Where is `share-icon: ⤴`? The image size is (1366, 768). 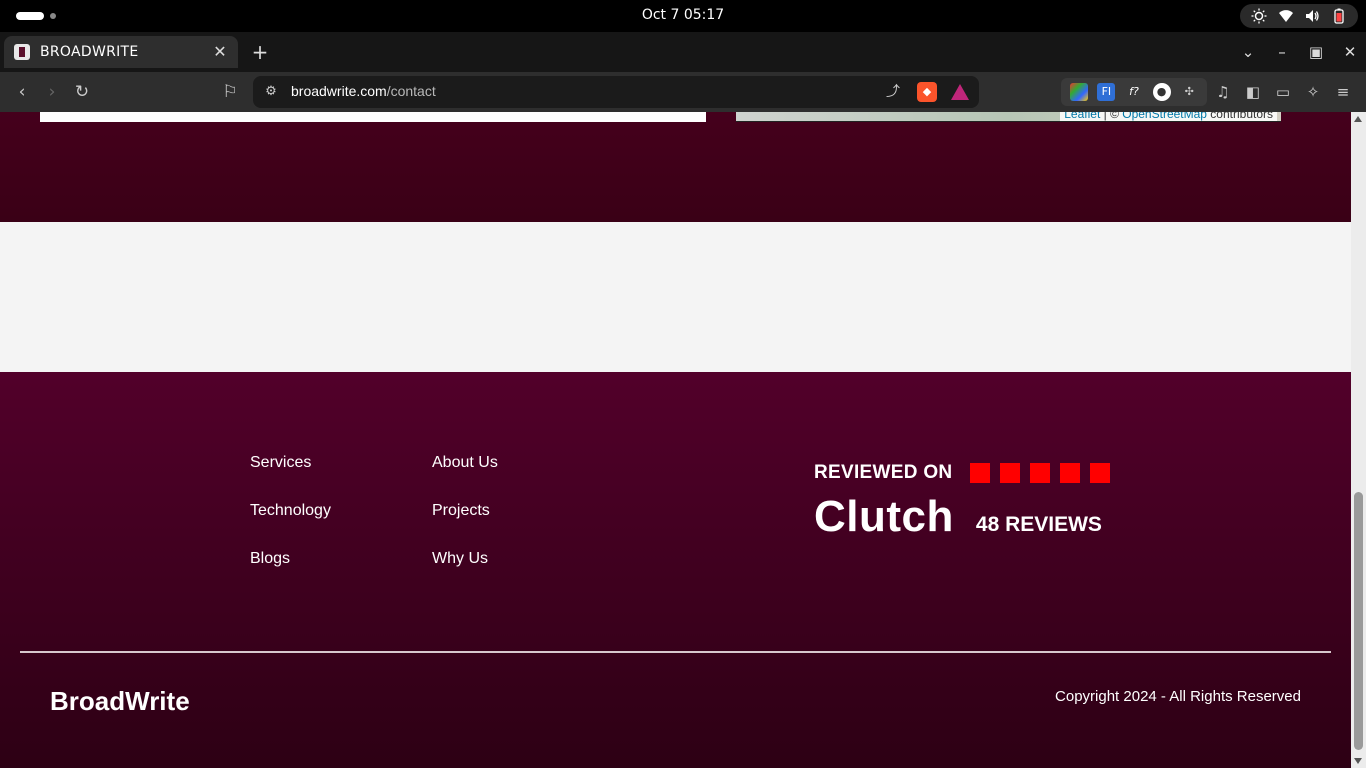
share-icon: ⤴ is located at coordinates (893, 92).